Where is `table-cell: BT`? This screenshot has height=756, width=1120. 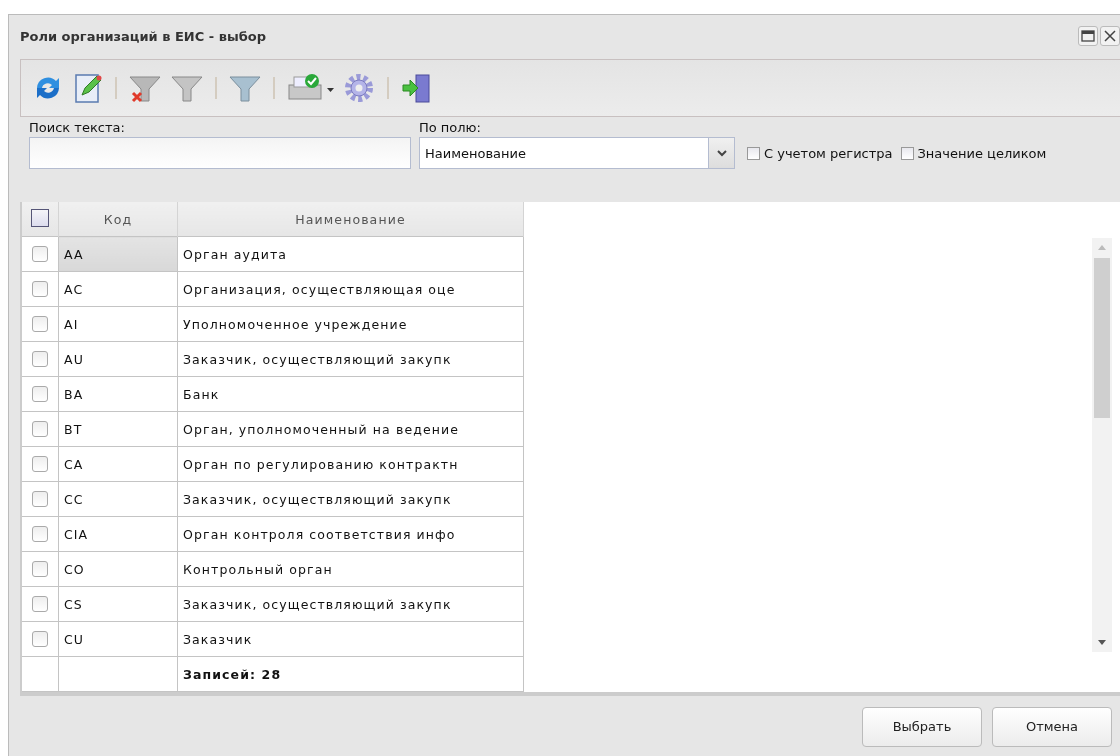
table-cell: BT is located at coordinates (118, 429).